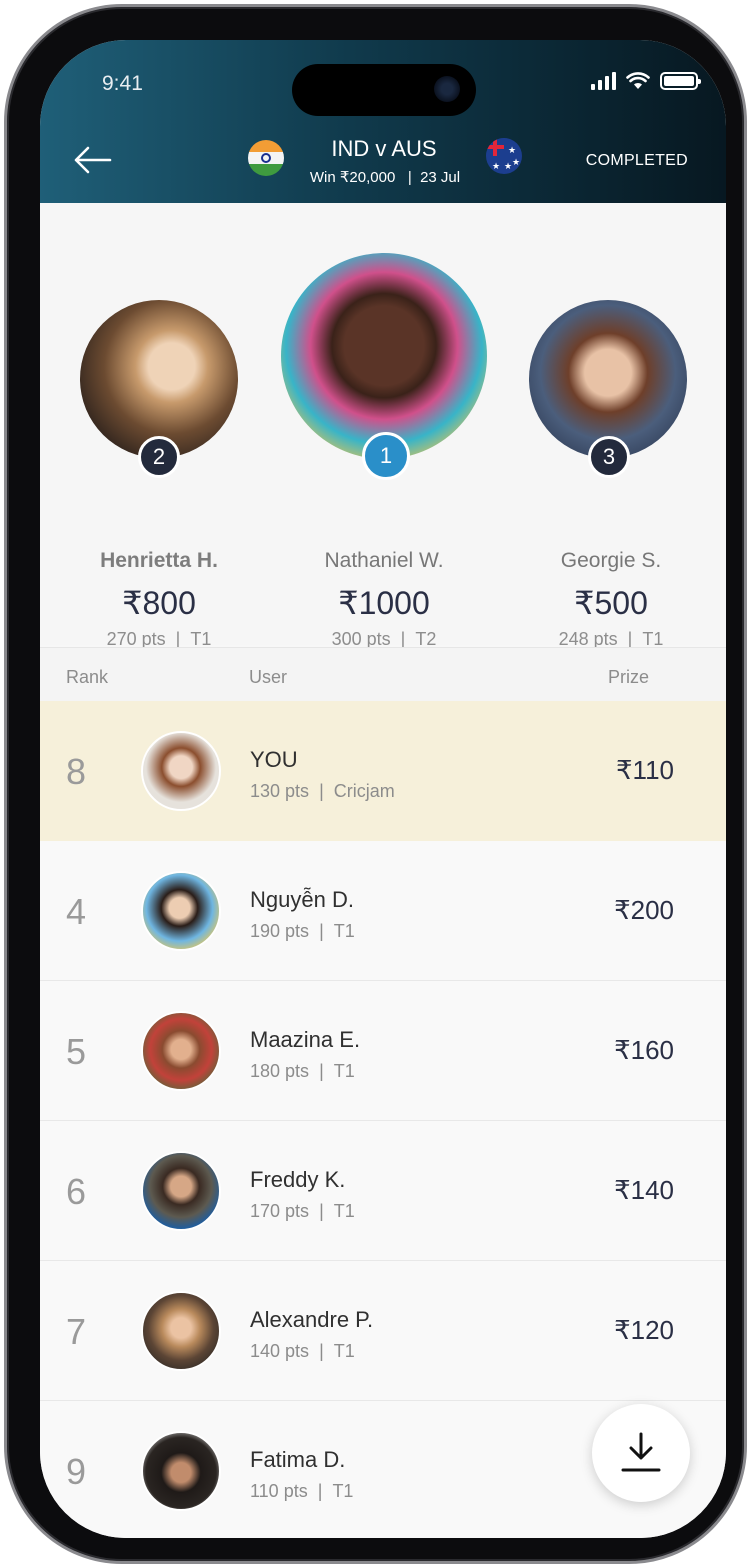 The image size is (751, 1568). What do you see at coordinates (383, 674) in the screenshot?
I see `table-header: Rank User Prize` at bounding box center [383, 674].